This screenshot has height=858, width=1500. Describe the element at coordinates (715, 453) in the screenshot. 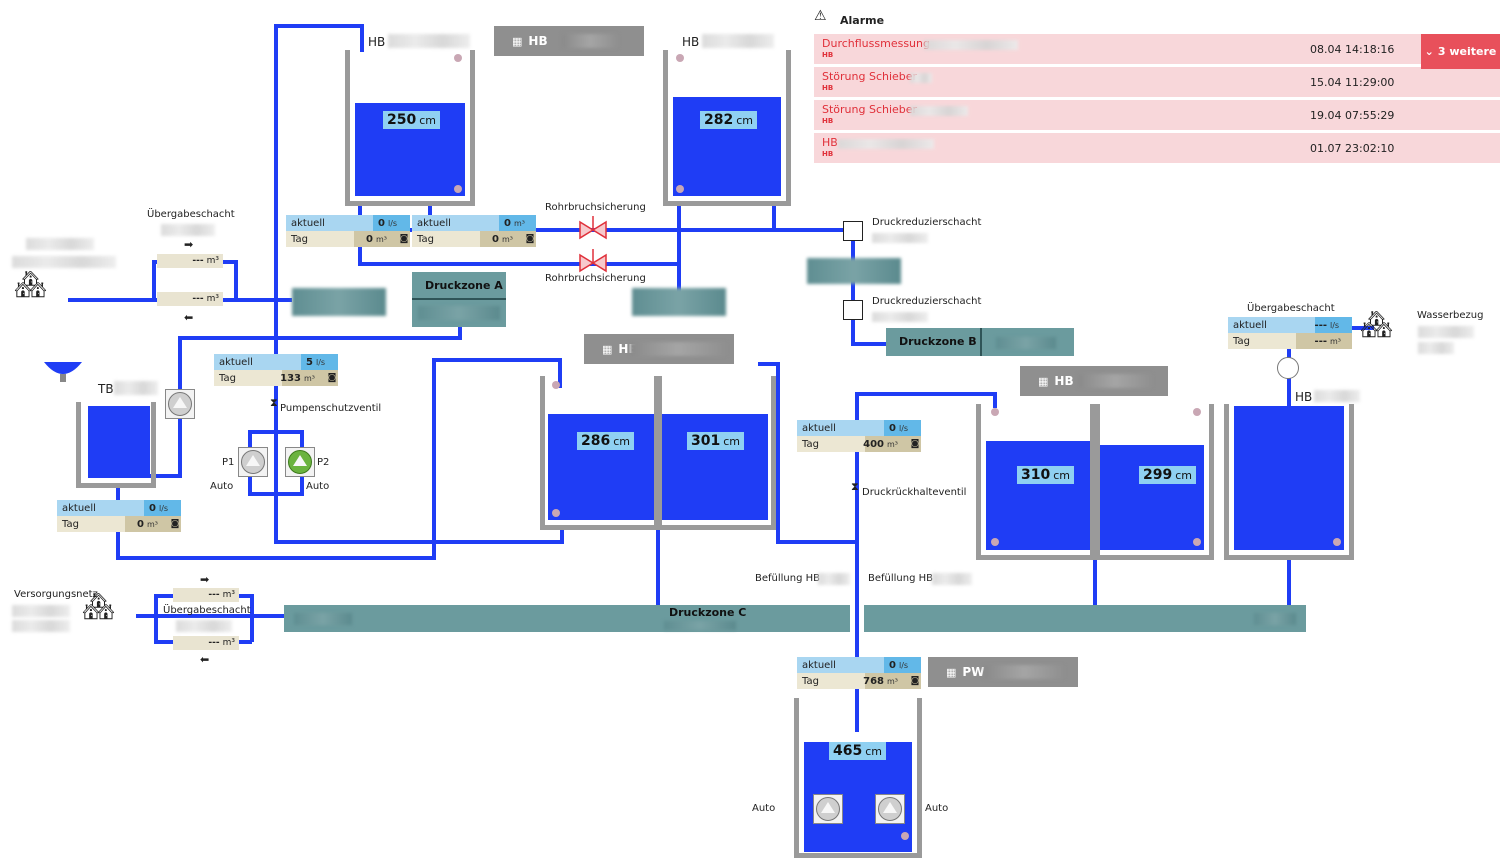

I see `hb3-tank-b: 301 cm` at that location.